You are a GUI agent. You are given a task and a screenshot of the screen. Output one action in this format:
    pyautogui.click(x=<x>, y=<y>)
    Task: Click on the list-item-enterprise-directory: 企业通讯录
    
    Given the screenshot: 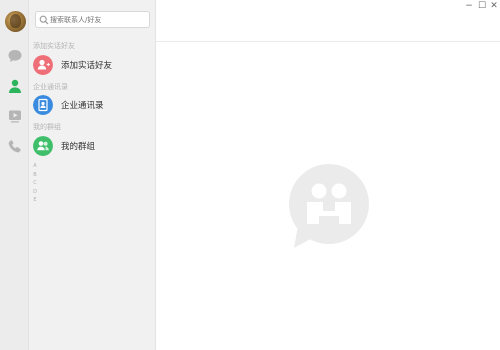 What is the action you would take?
    pyautogui.click(x=92, y=105)
    